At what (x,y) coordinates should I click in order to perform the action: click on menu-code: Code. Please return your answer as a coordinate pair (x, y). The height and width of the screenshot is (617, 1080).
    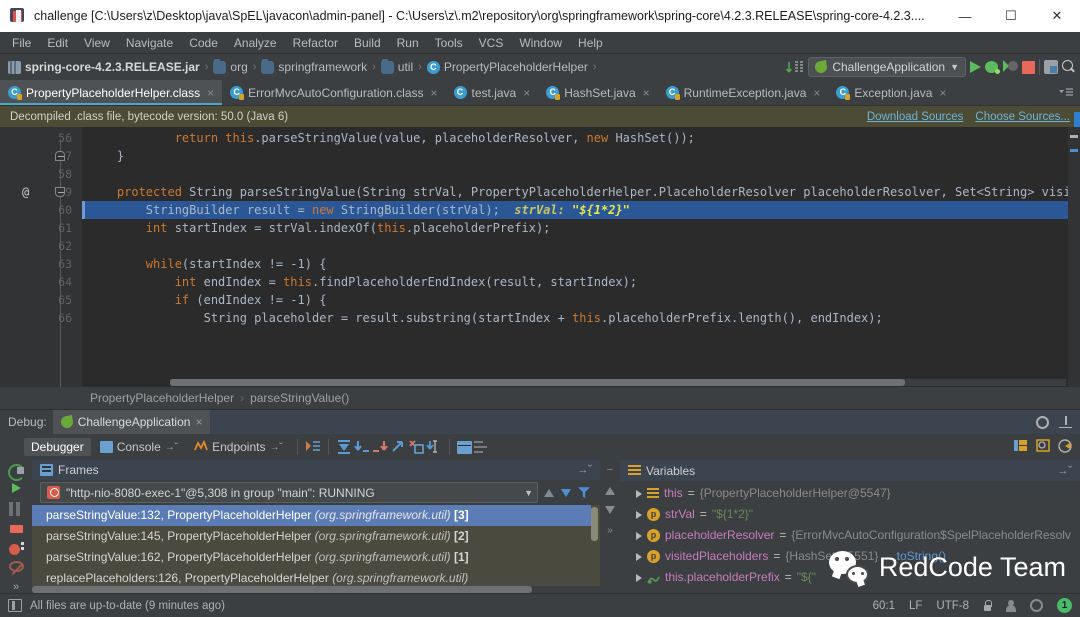
    Looking at the image, I should click on (203, 43).